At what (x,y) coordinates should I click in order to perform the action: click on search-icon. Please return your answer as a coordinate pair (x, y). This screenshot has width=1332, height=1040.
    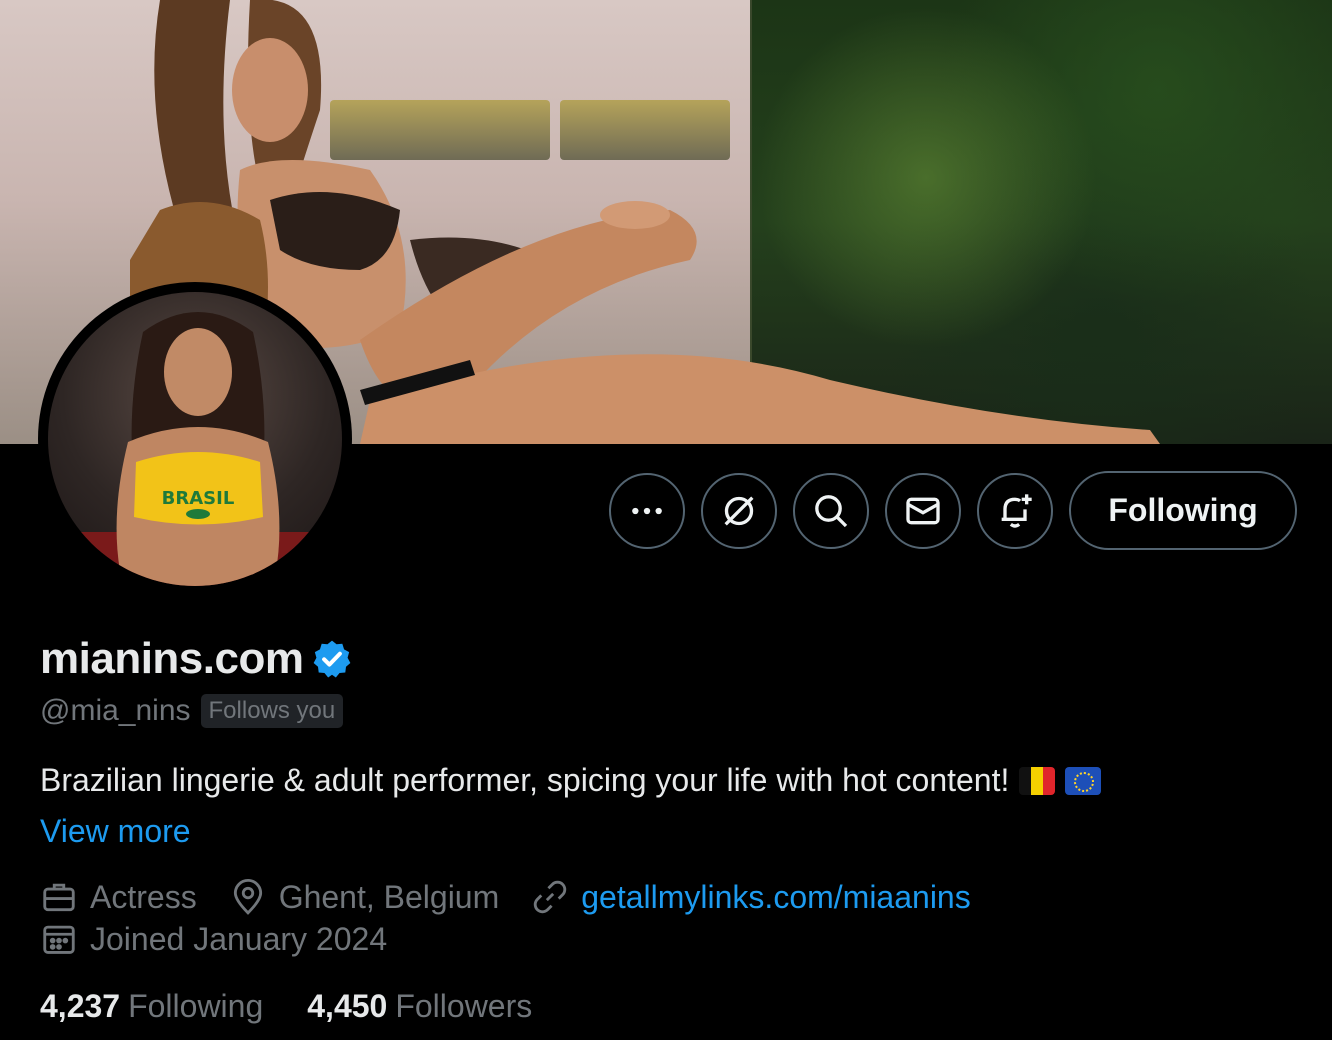
    Looking at the image, I should click on (831, 510).